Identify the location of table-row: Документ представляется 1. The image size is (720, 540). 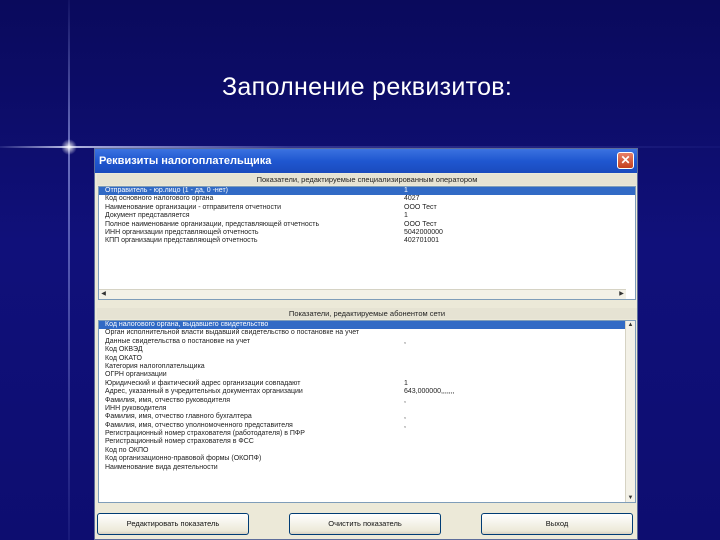
(367, 216).